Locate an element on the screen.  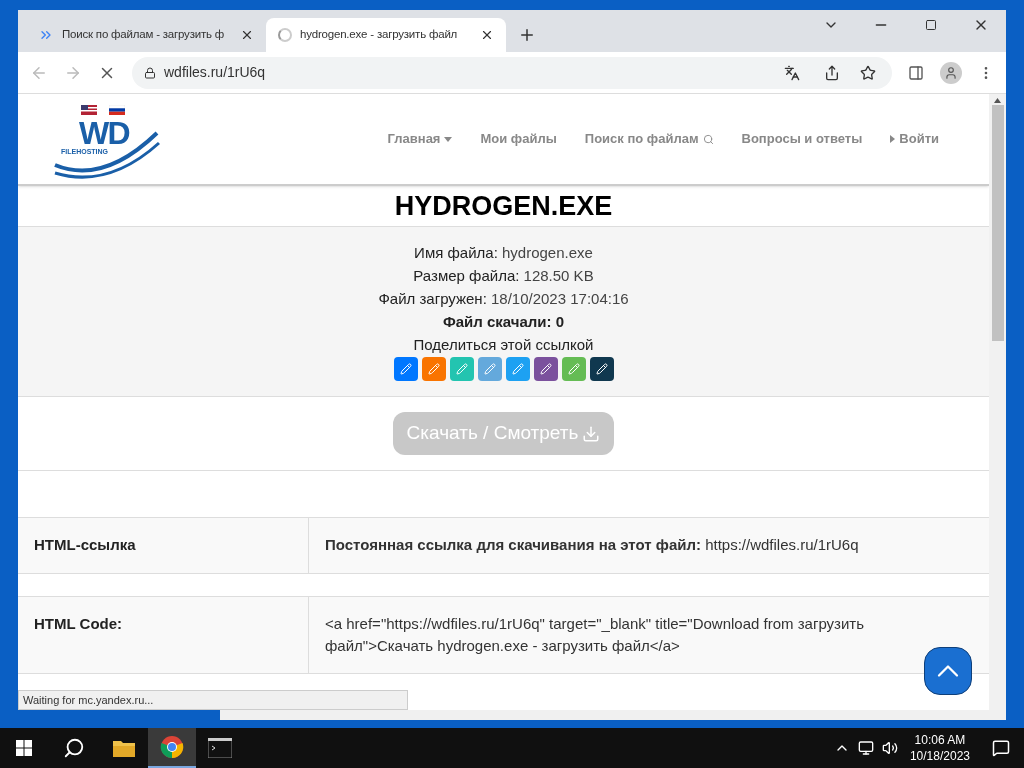
tab-title: Поиск по файлам - загрузить ф is located at coordinates (144, 35).